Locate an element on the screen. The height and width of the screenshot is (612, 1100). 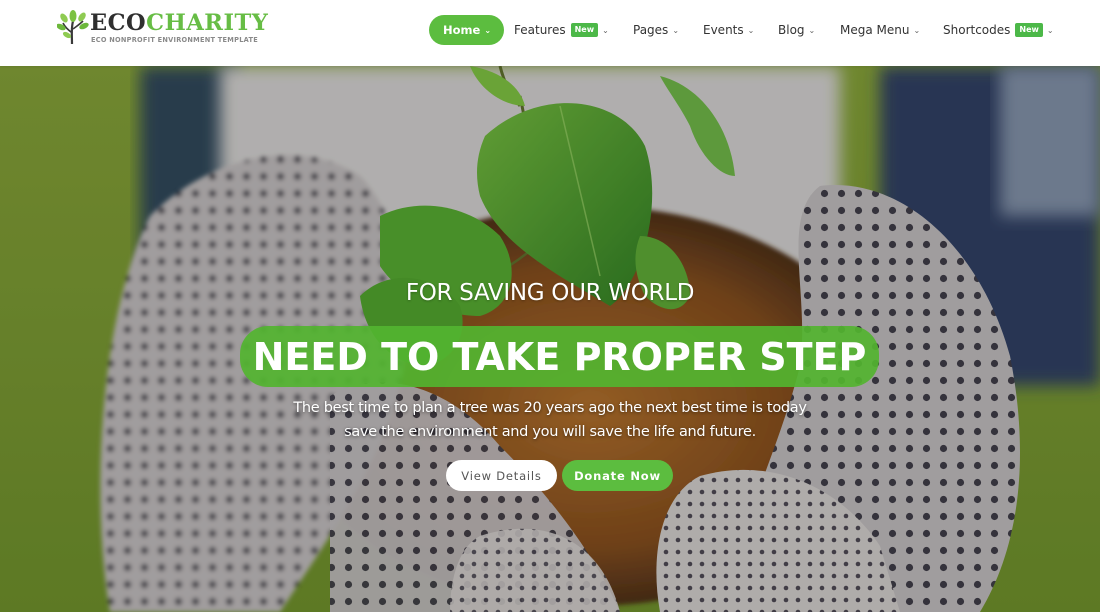
nav-item-shortcodes: Shortcodes New ⌄ is located at coordinates (998, 30).